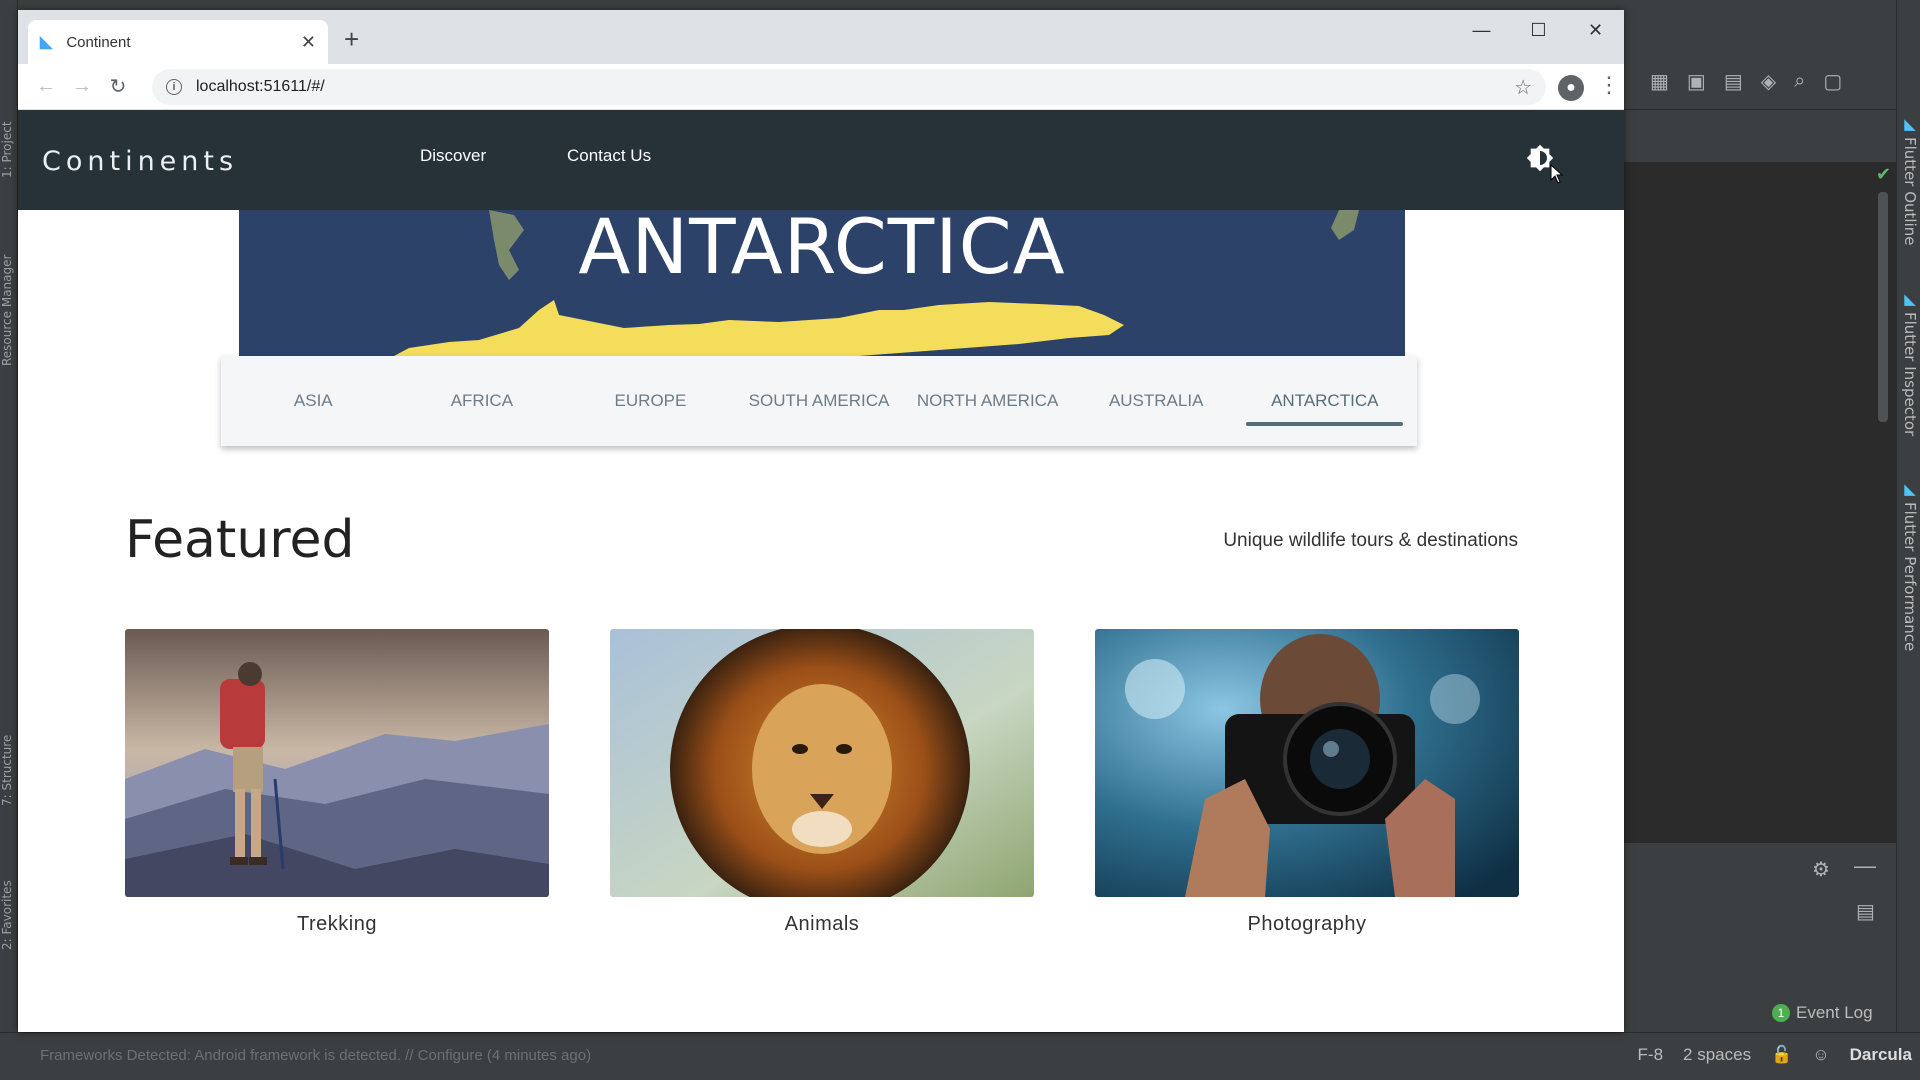 This screenshot has width=1920, height=1080. Describe the element at coordinates (1865, 911) in the screenshot. I see `layout-icon: ▤` at that location.